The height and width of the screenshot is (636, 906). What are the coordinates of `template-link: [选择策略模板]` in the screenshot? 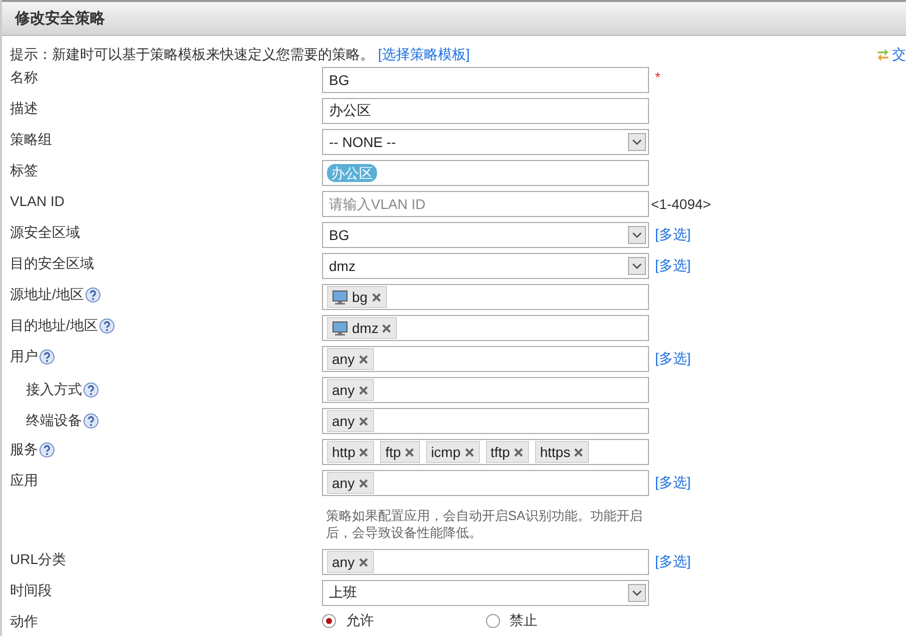 It's located at (424, 55).